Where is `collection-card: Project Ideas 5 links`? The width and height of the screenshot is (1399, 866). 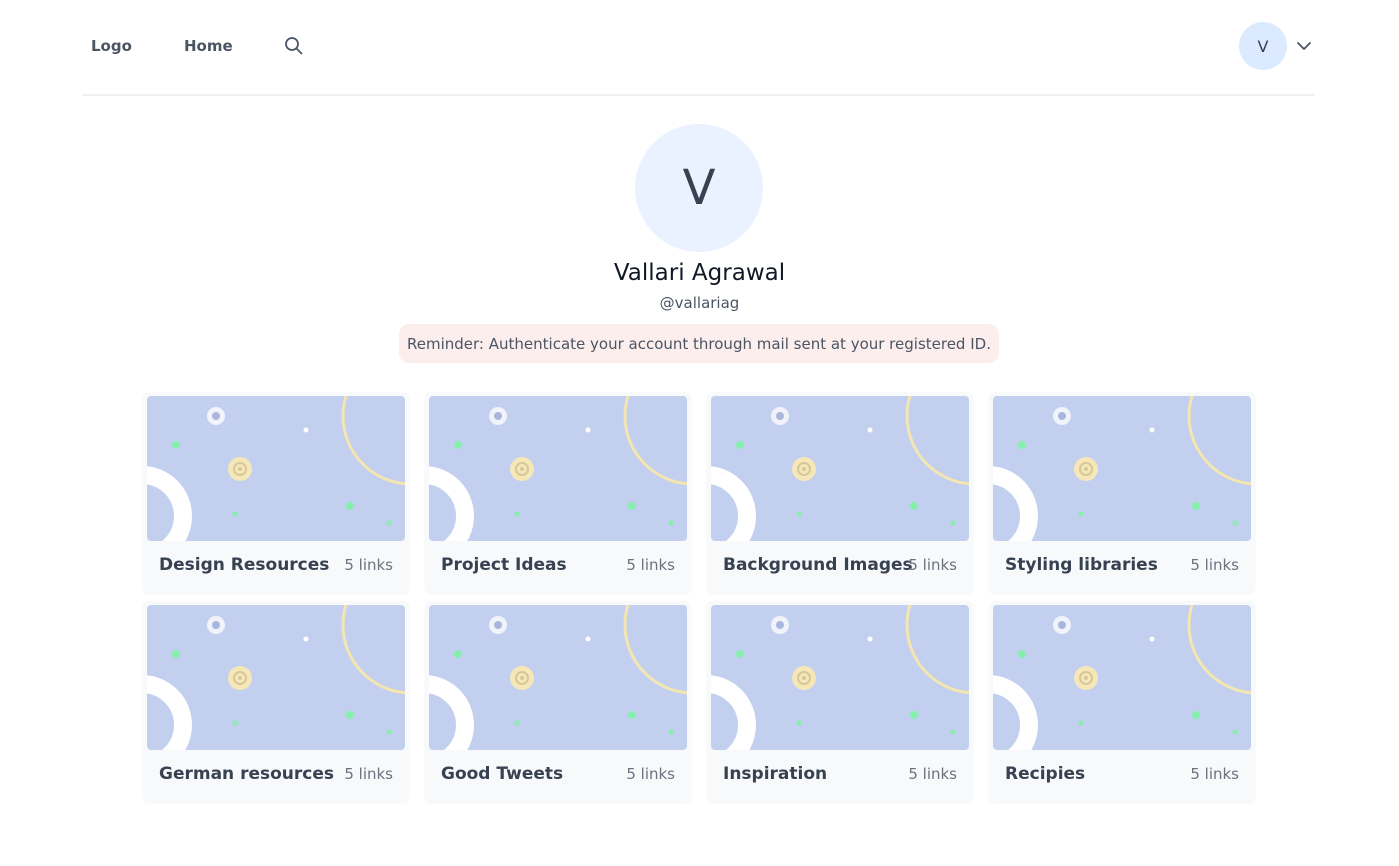 collection-card: Project Ideas 5 links is located at coordinates (558, 492).